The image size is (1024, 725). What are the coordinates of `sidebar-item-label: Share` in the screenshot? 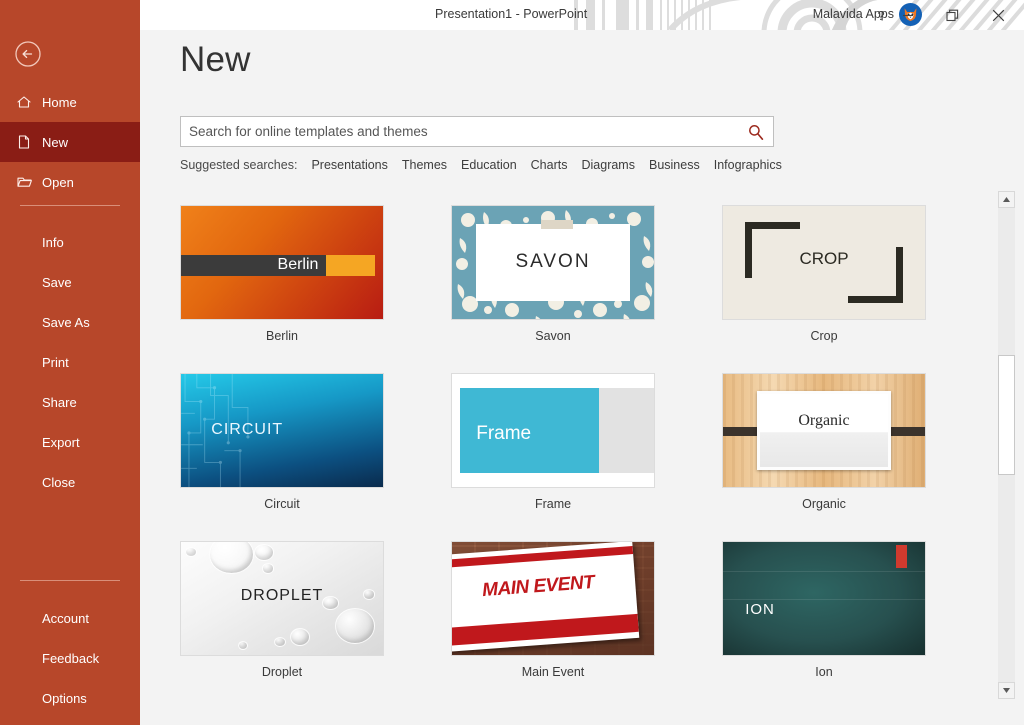 It's located at (59, 402).